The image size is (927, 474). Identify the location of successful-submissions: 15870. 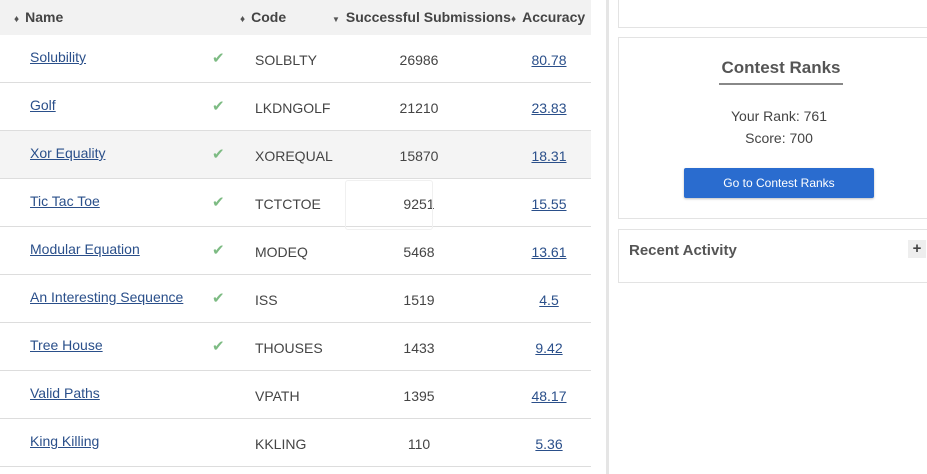
(419, 156).